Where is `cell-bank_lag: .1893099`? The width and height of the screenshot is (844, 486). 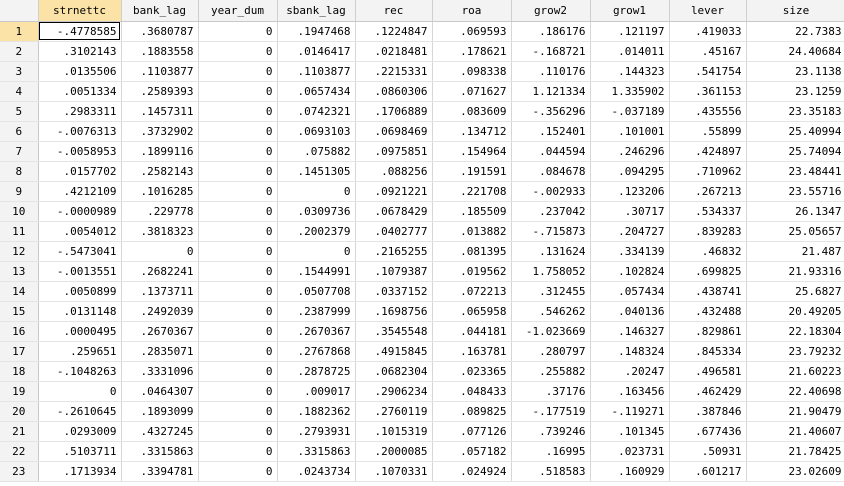 cell-bank_lag: .1893099 is located at coordinates (160, 411).